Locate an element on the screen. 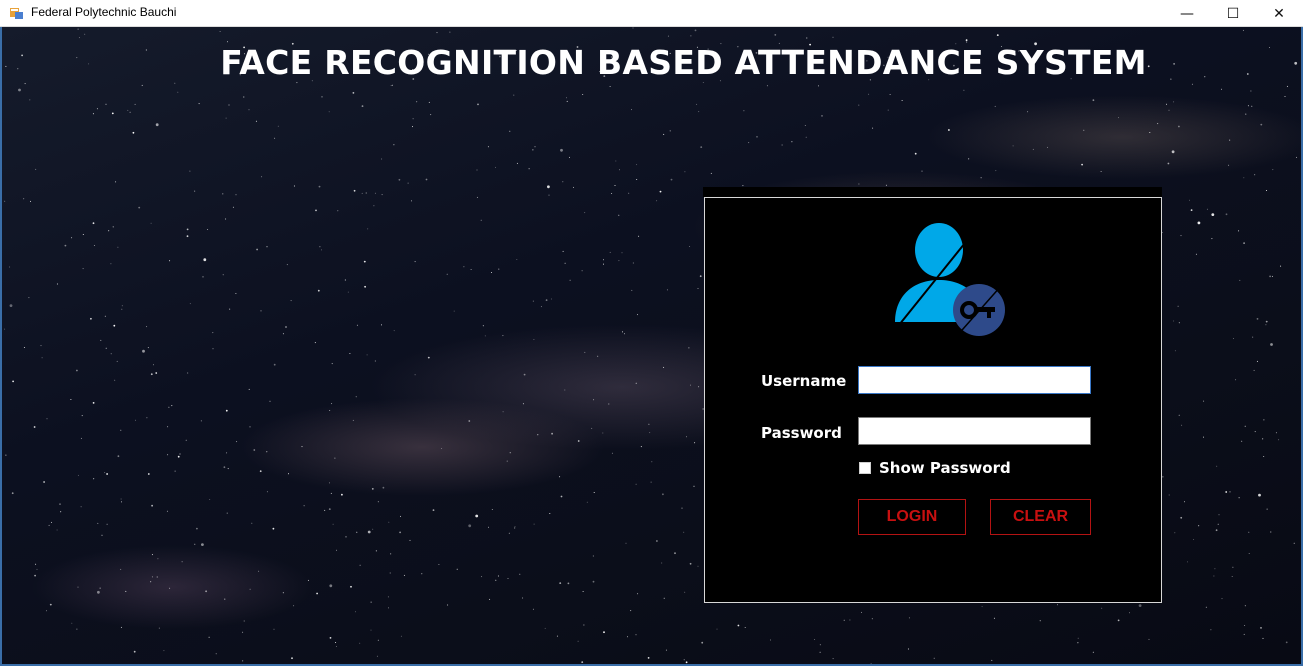  show-password-checkbox: Show Password is located at coordinates (935, 468).